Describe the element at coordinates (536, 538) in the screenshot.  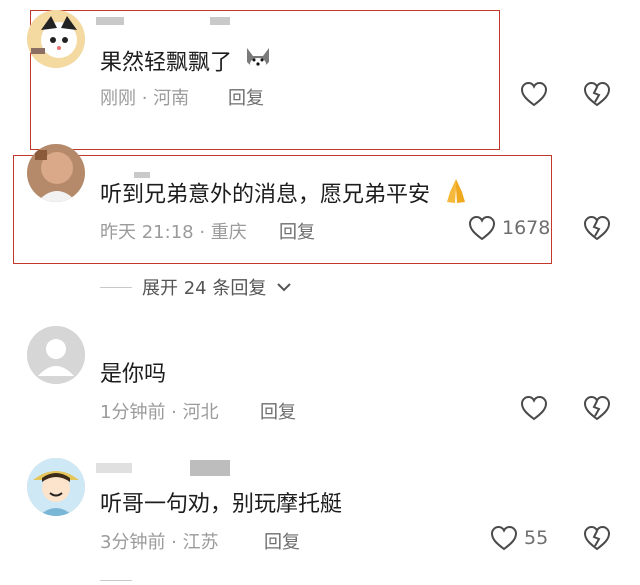
I see `like-count: 55` at that location.